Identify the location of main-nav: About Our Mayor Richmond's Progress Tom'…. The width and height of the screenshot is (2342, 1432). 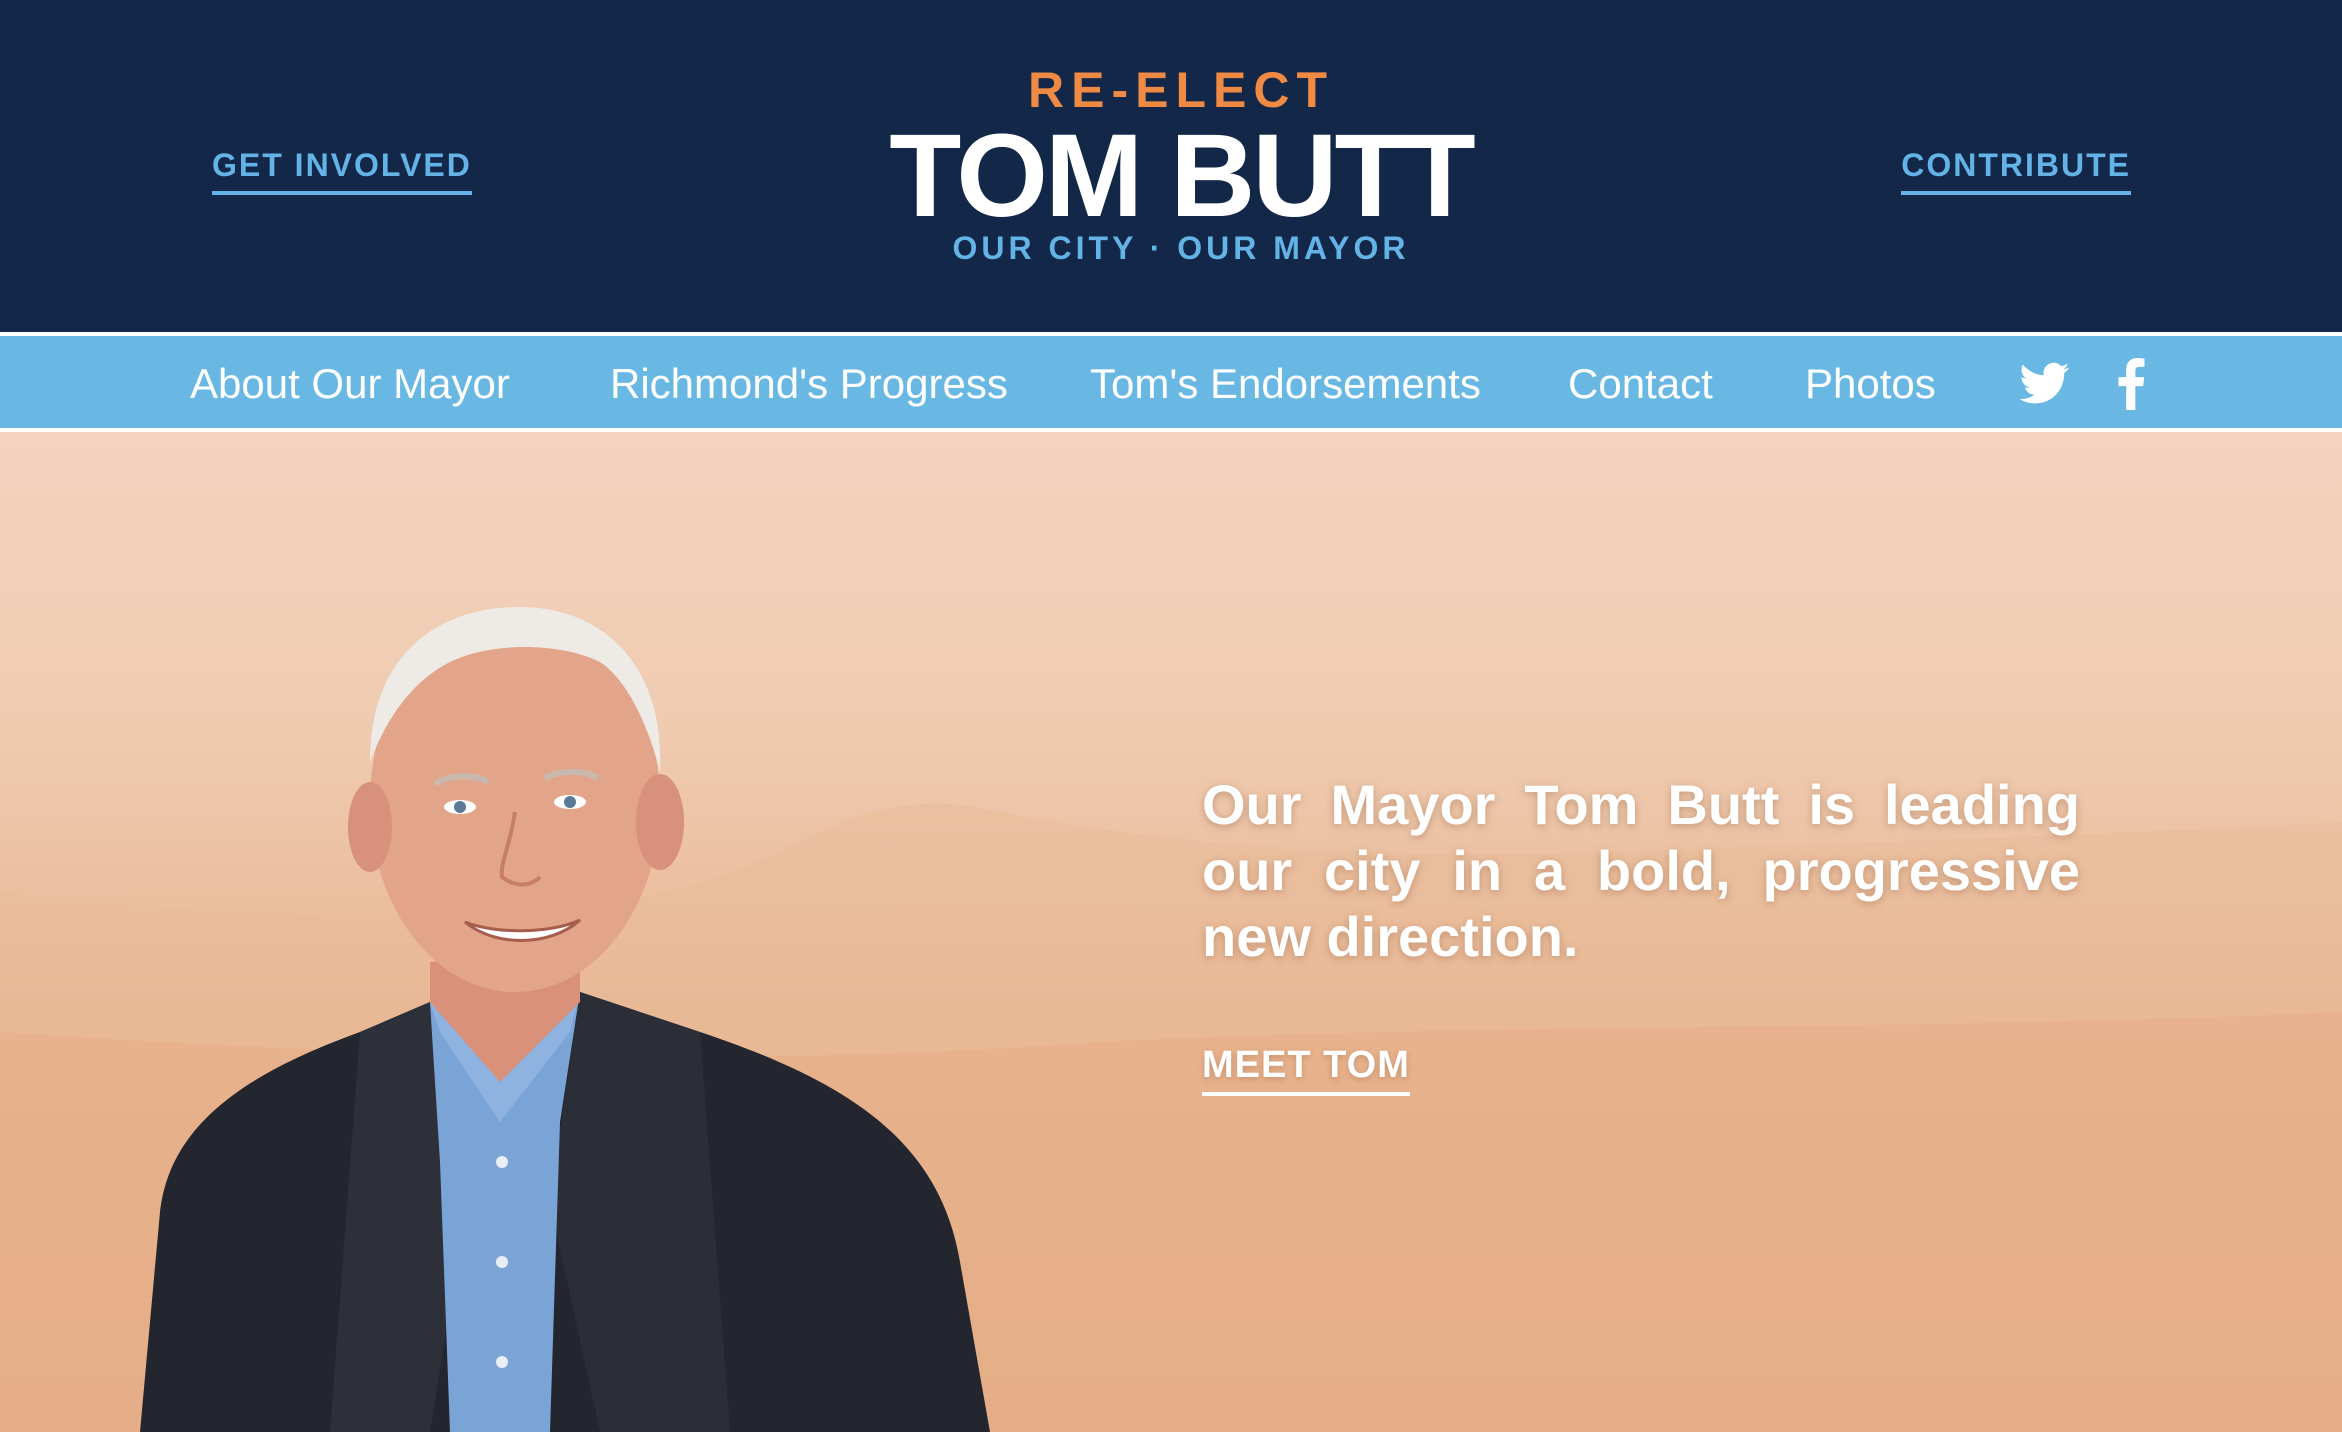
(1171, 382).